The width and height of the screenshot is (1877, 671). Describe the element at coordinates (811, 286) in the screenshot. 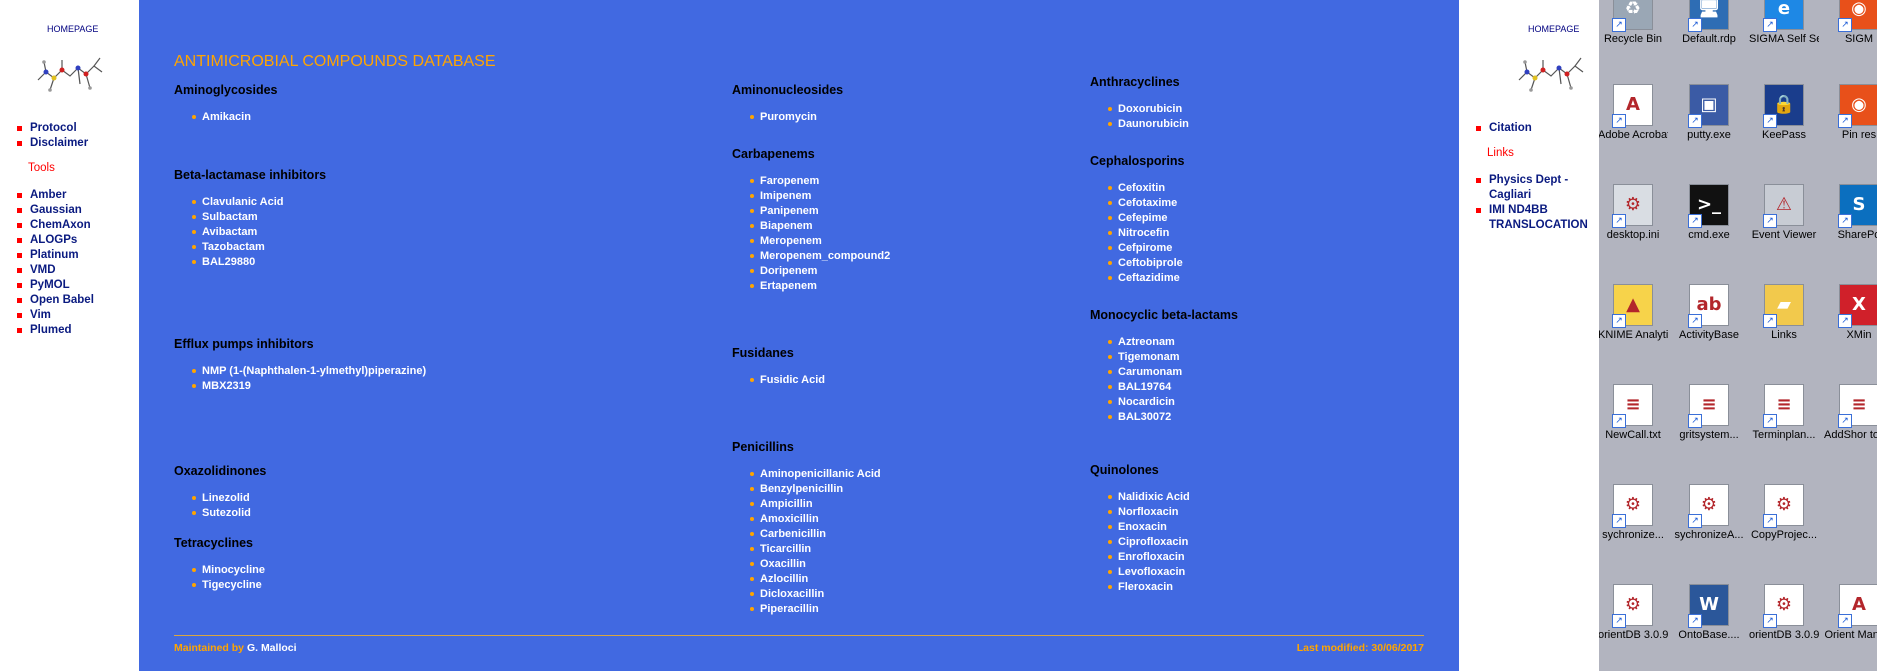

I see `compound-link-ertapenem: Ertapenem` at that location.